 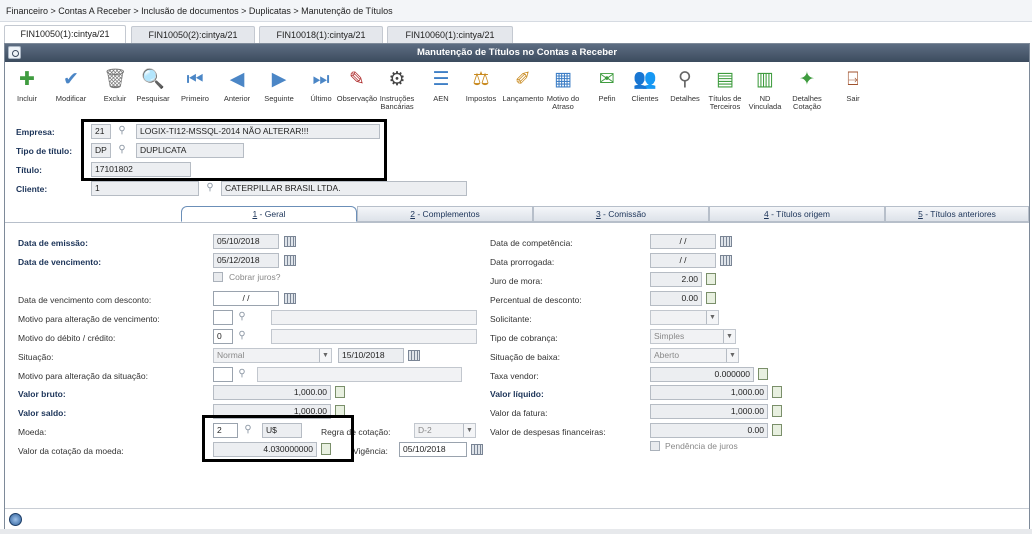 I want to click on moeda-zoom-icon: ⚲, so click(x=248, y=430).